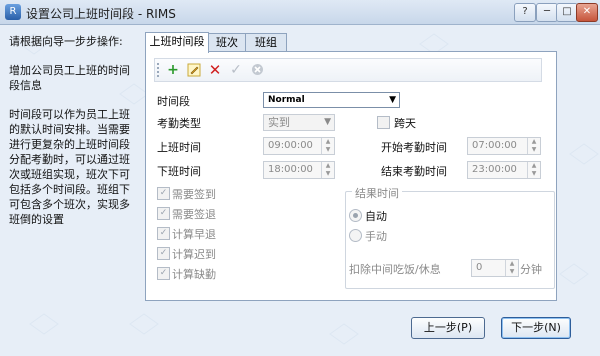 The width and height of the screenshot is (600, 356). I want to click on end-check-label: 结束考勤时间, so click(414, 171).